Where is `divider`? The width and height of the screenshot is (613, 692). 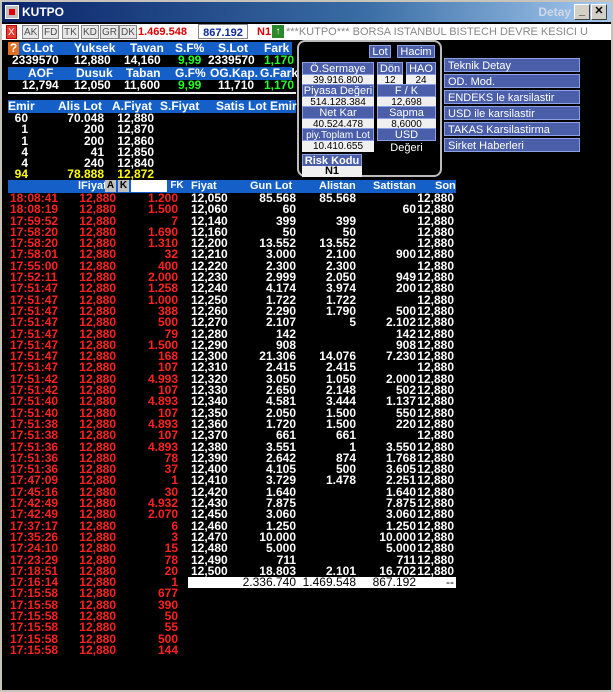 divider is located at coordinates (152, 93).